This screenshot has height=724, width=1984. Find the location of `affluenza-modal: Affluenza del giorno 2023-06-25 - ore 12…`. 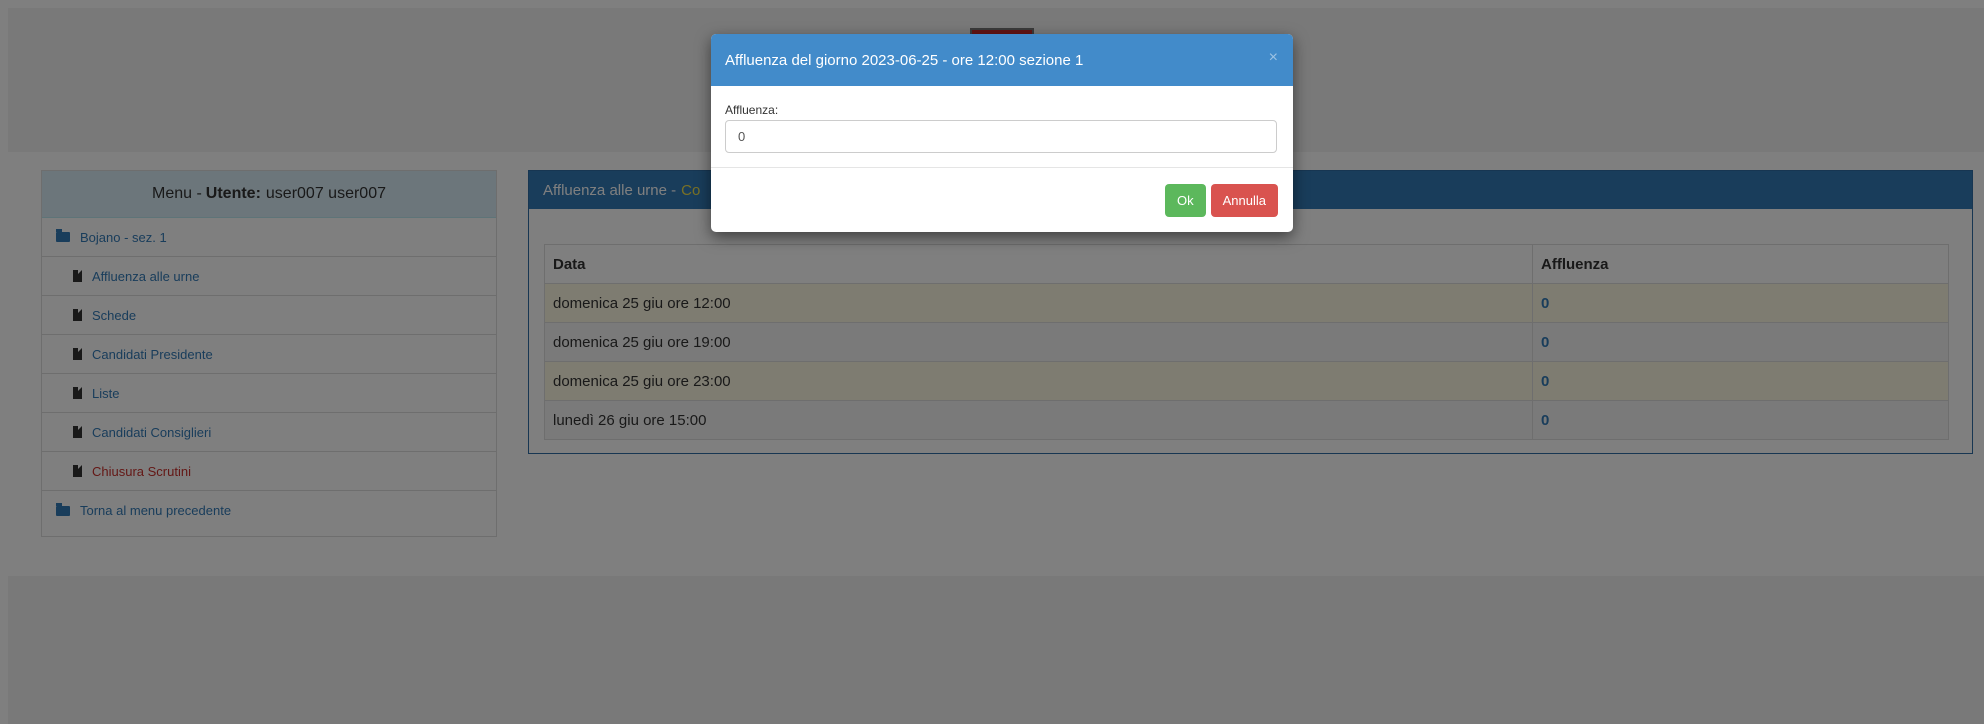

affluenza-modal: Affluenza del giorno 2023-06-25 - ore 12… is located at coordinates (1002, 133).